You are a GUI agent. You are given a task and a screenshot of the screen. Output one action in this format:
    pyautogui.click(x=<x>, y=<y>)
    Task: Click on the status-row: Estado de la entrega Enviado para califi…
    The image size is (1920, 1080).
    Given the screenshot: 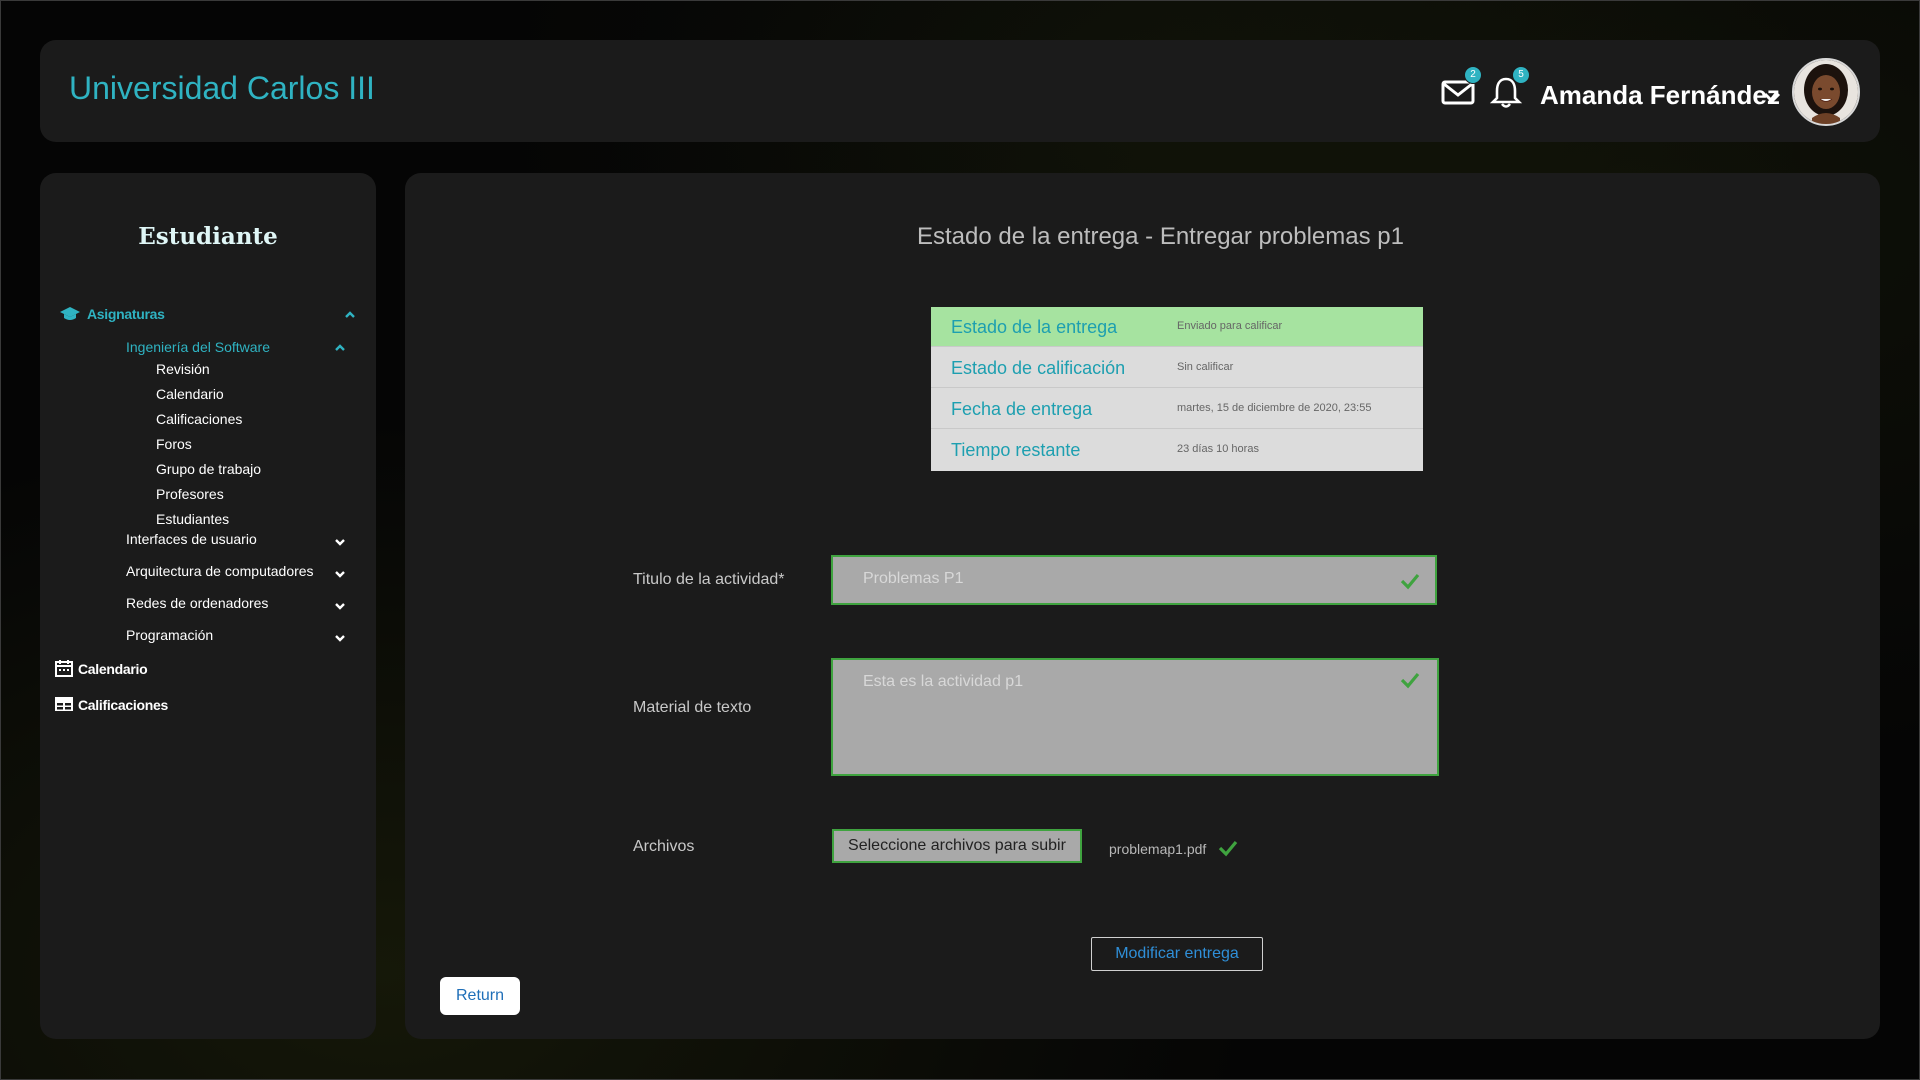 What is the action you would take?
    pyautogui.click(x=1177, y=327)
    